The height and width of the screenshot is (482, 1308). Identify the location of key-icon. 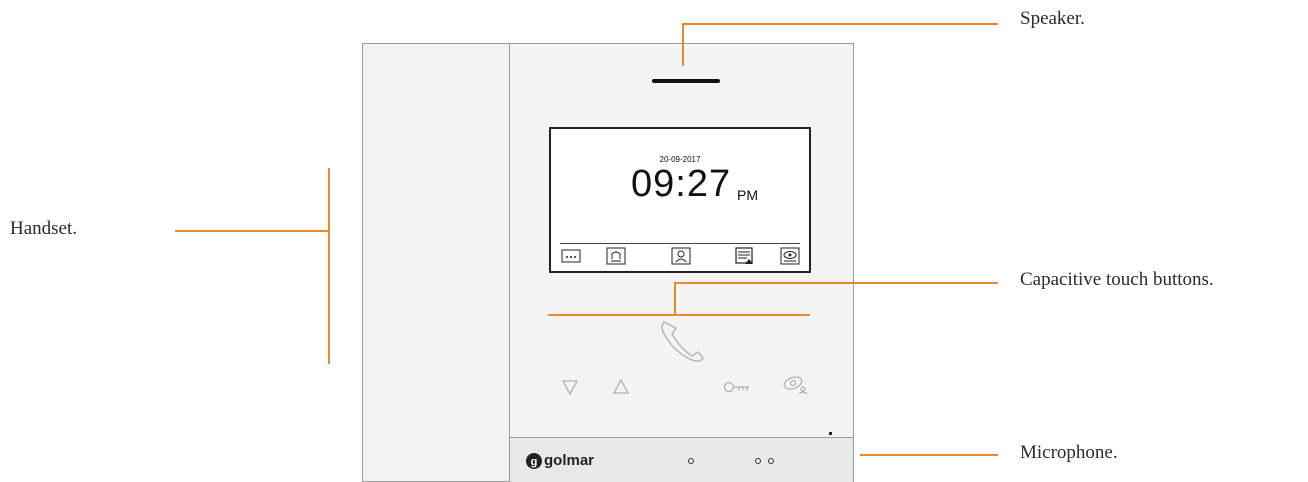
(737, 387).